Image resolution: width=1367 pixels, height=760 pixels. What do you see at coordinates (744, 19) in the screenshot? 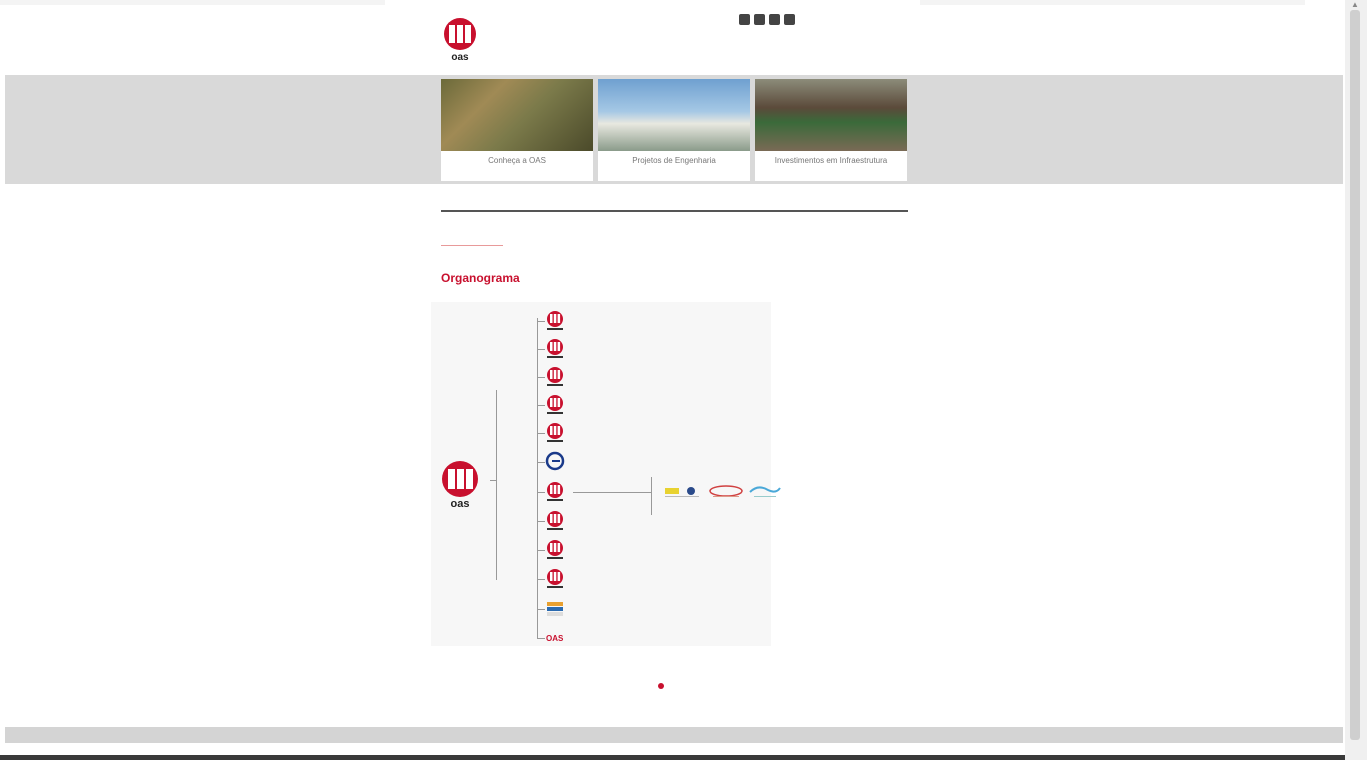
I see `facebook-icon` at bounding box center [744, 19].